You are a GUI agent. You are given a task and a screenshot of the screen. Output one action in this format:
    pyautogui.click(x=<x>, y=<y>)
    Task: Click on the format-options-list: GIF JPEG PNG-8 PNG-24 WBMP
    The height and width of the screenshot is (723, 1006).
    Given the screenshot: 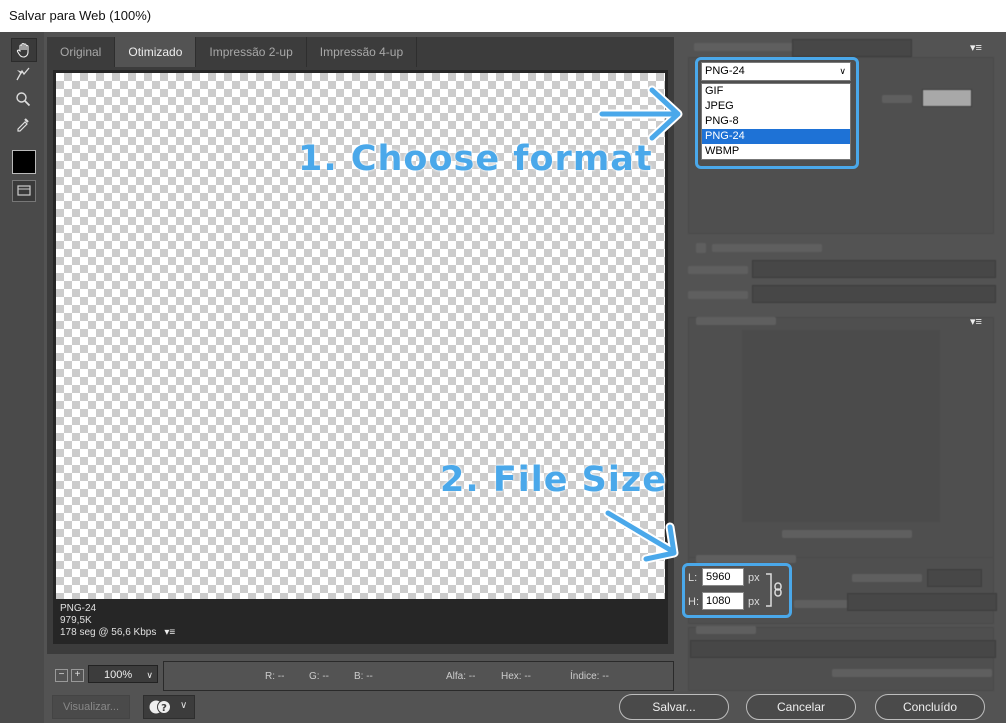 What is the action you would take?
    pyautogui.click(x=776, y=121)
    